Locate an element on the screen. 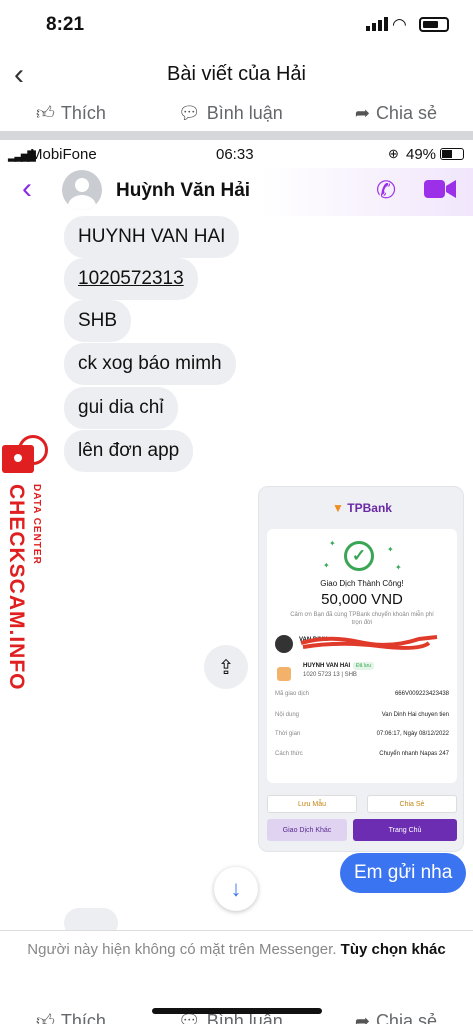  receipt-row: Mã giao dịch 666V009223423438 is located at coordinates (362, 694).